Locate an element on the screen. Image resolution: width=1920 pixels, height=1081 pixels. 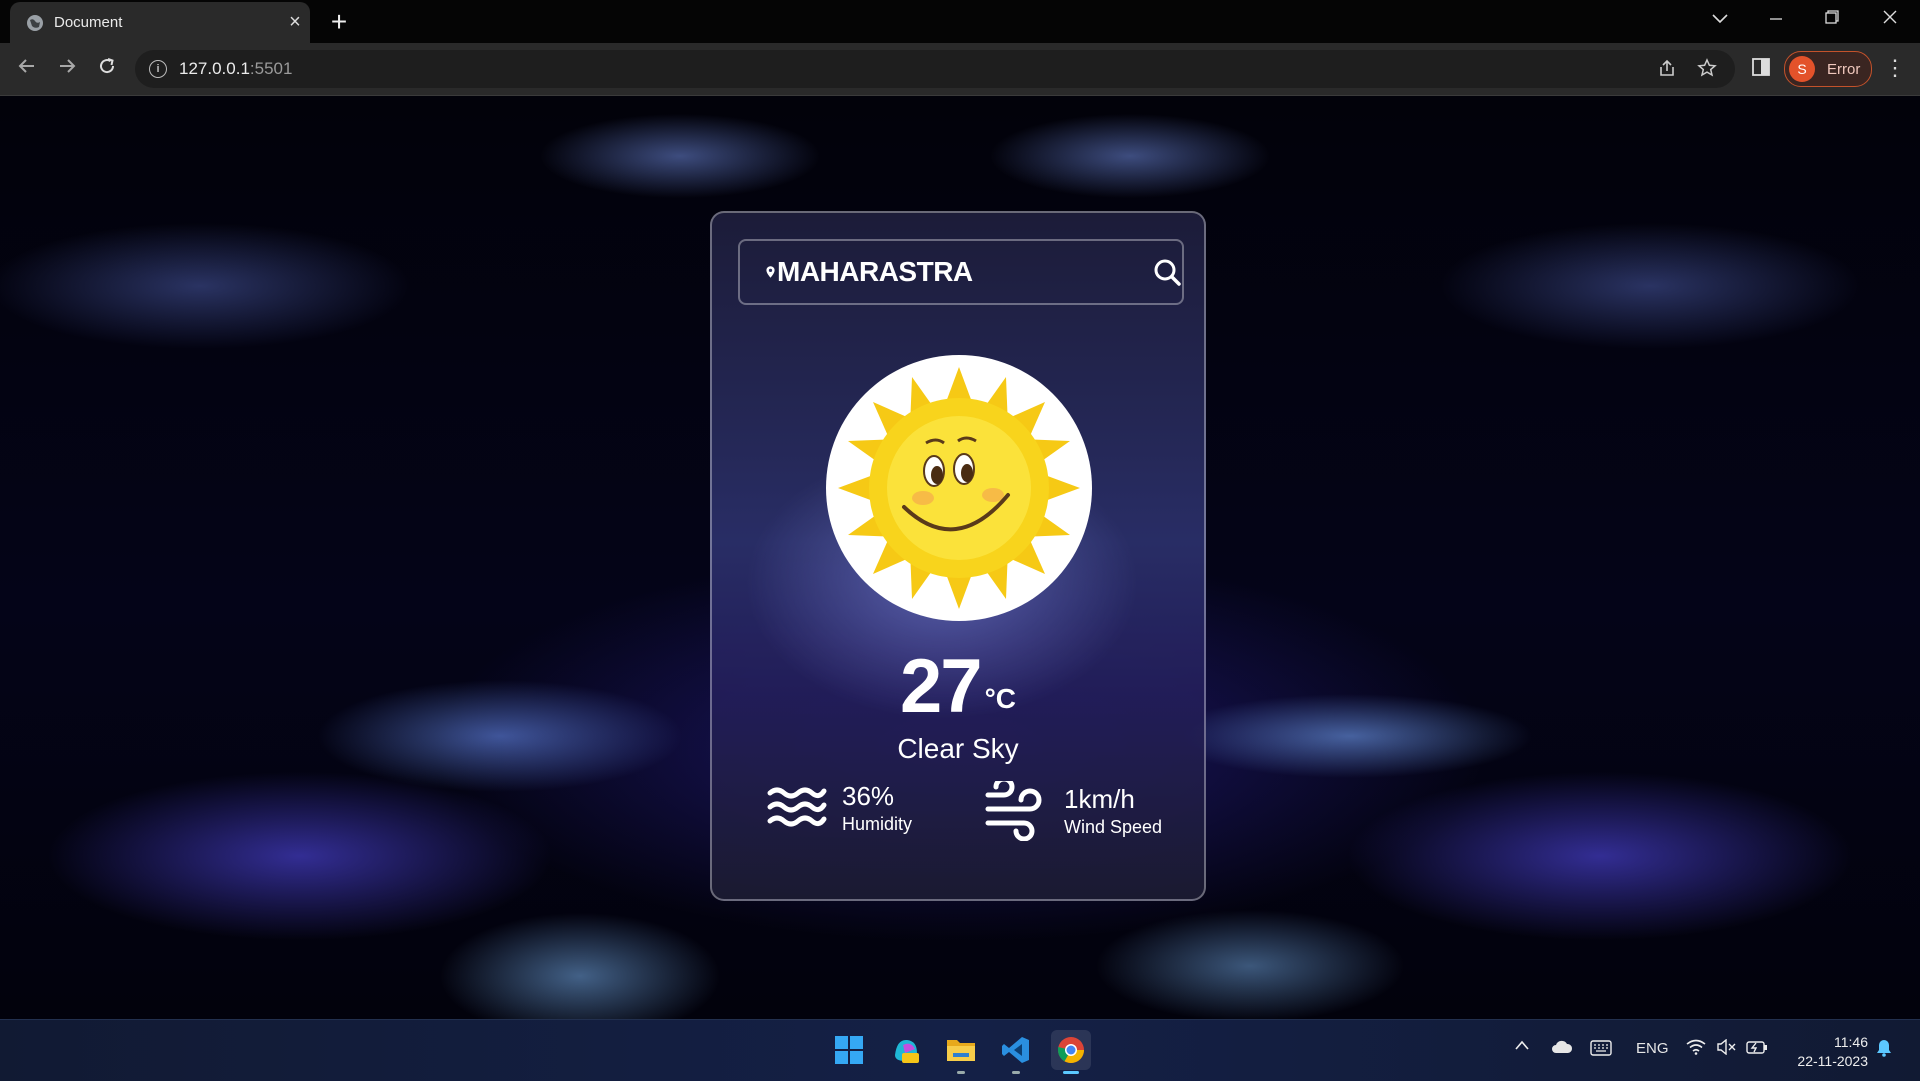
humidity-value: 36% is located at coordinates (868, 796).